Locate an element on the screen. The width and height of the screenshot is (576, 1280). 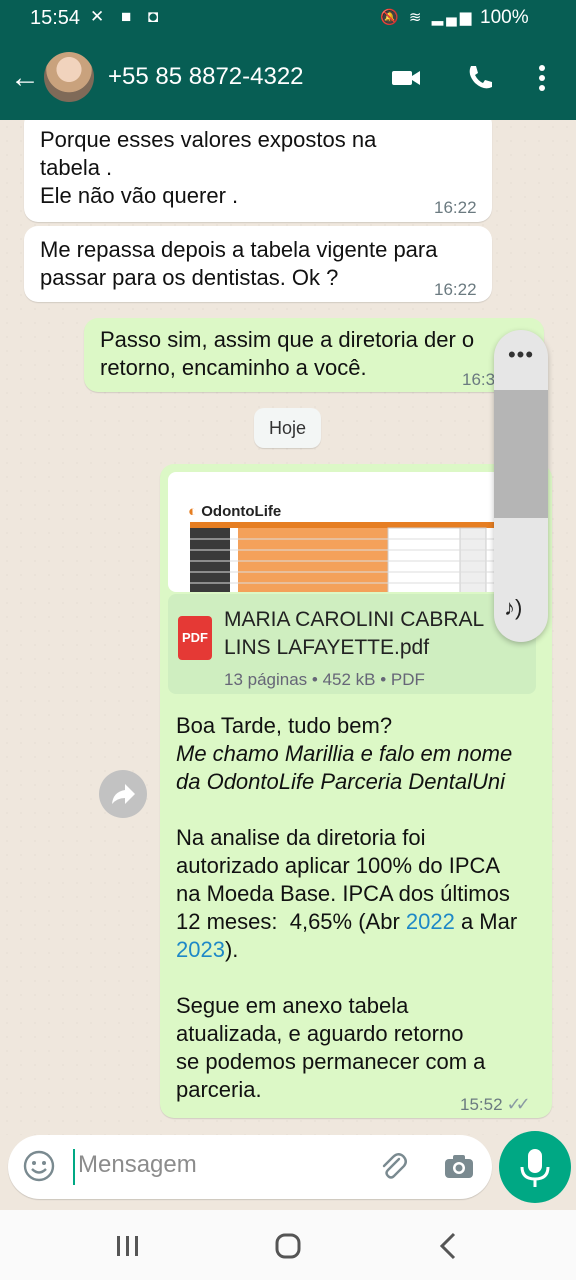
video-call-icon is located at coordinates (406, 78).